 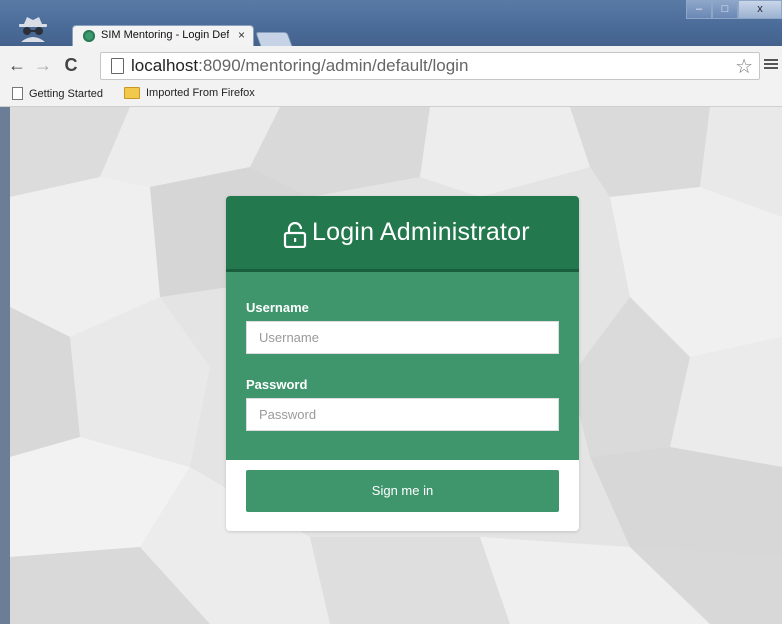 I want to click on bookmark-star-icon: ☆, so click(x=744, y=66).